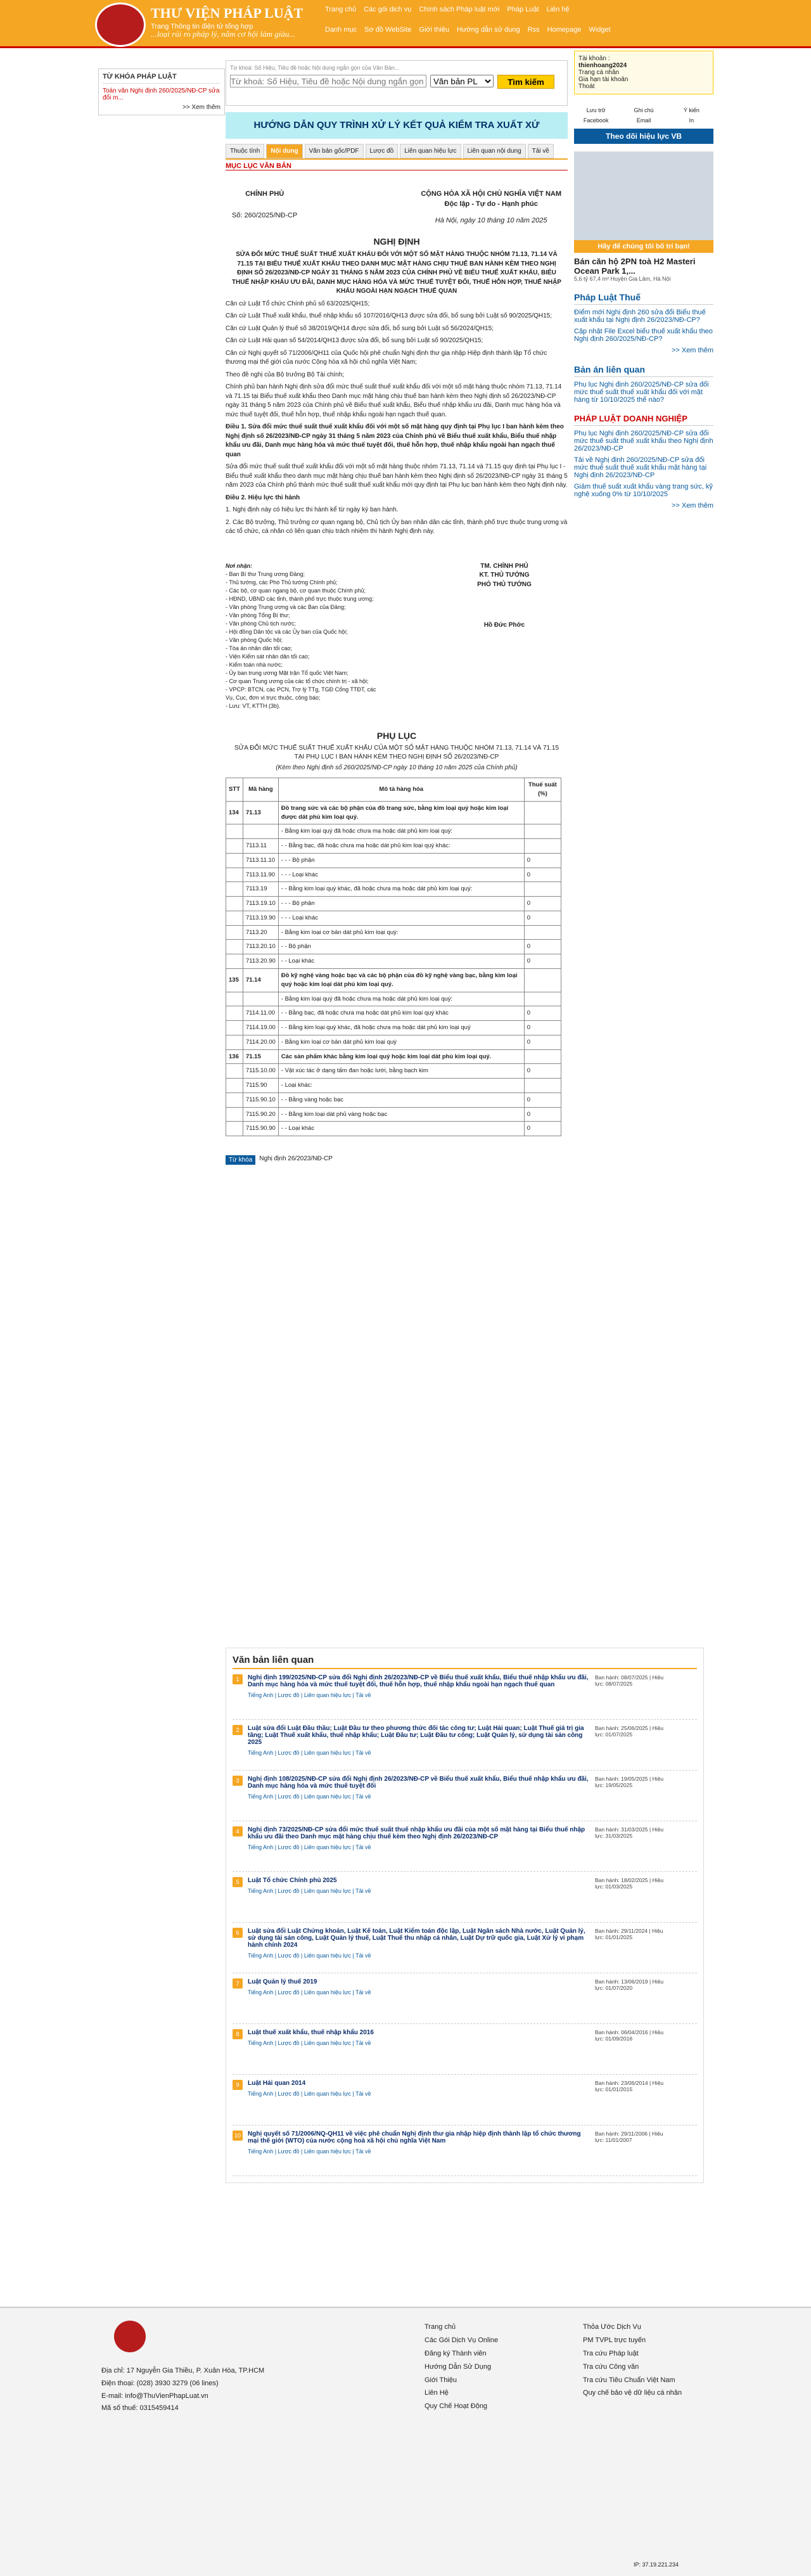 This screenshot has width=811, height=2576. Describe the element at coordinates (632, 2327) in the screenshot. I see `footer-link: Thỏa Ước Dịch Vụ` at that location.